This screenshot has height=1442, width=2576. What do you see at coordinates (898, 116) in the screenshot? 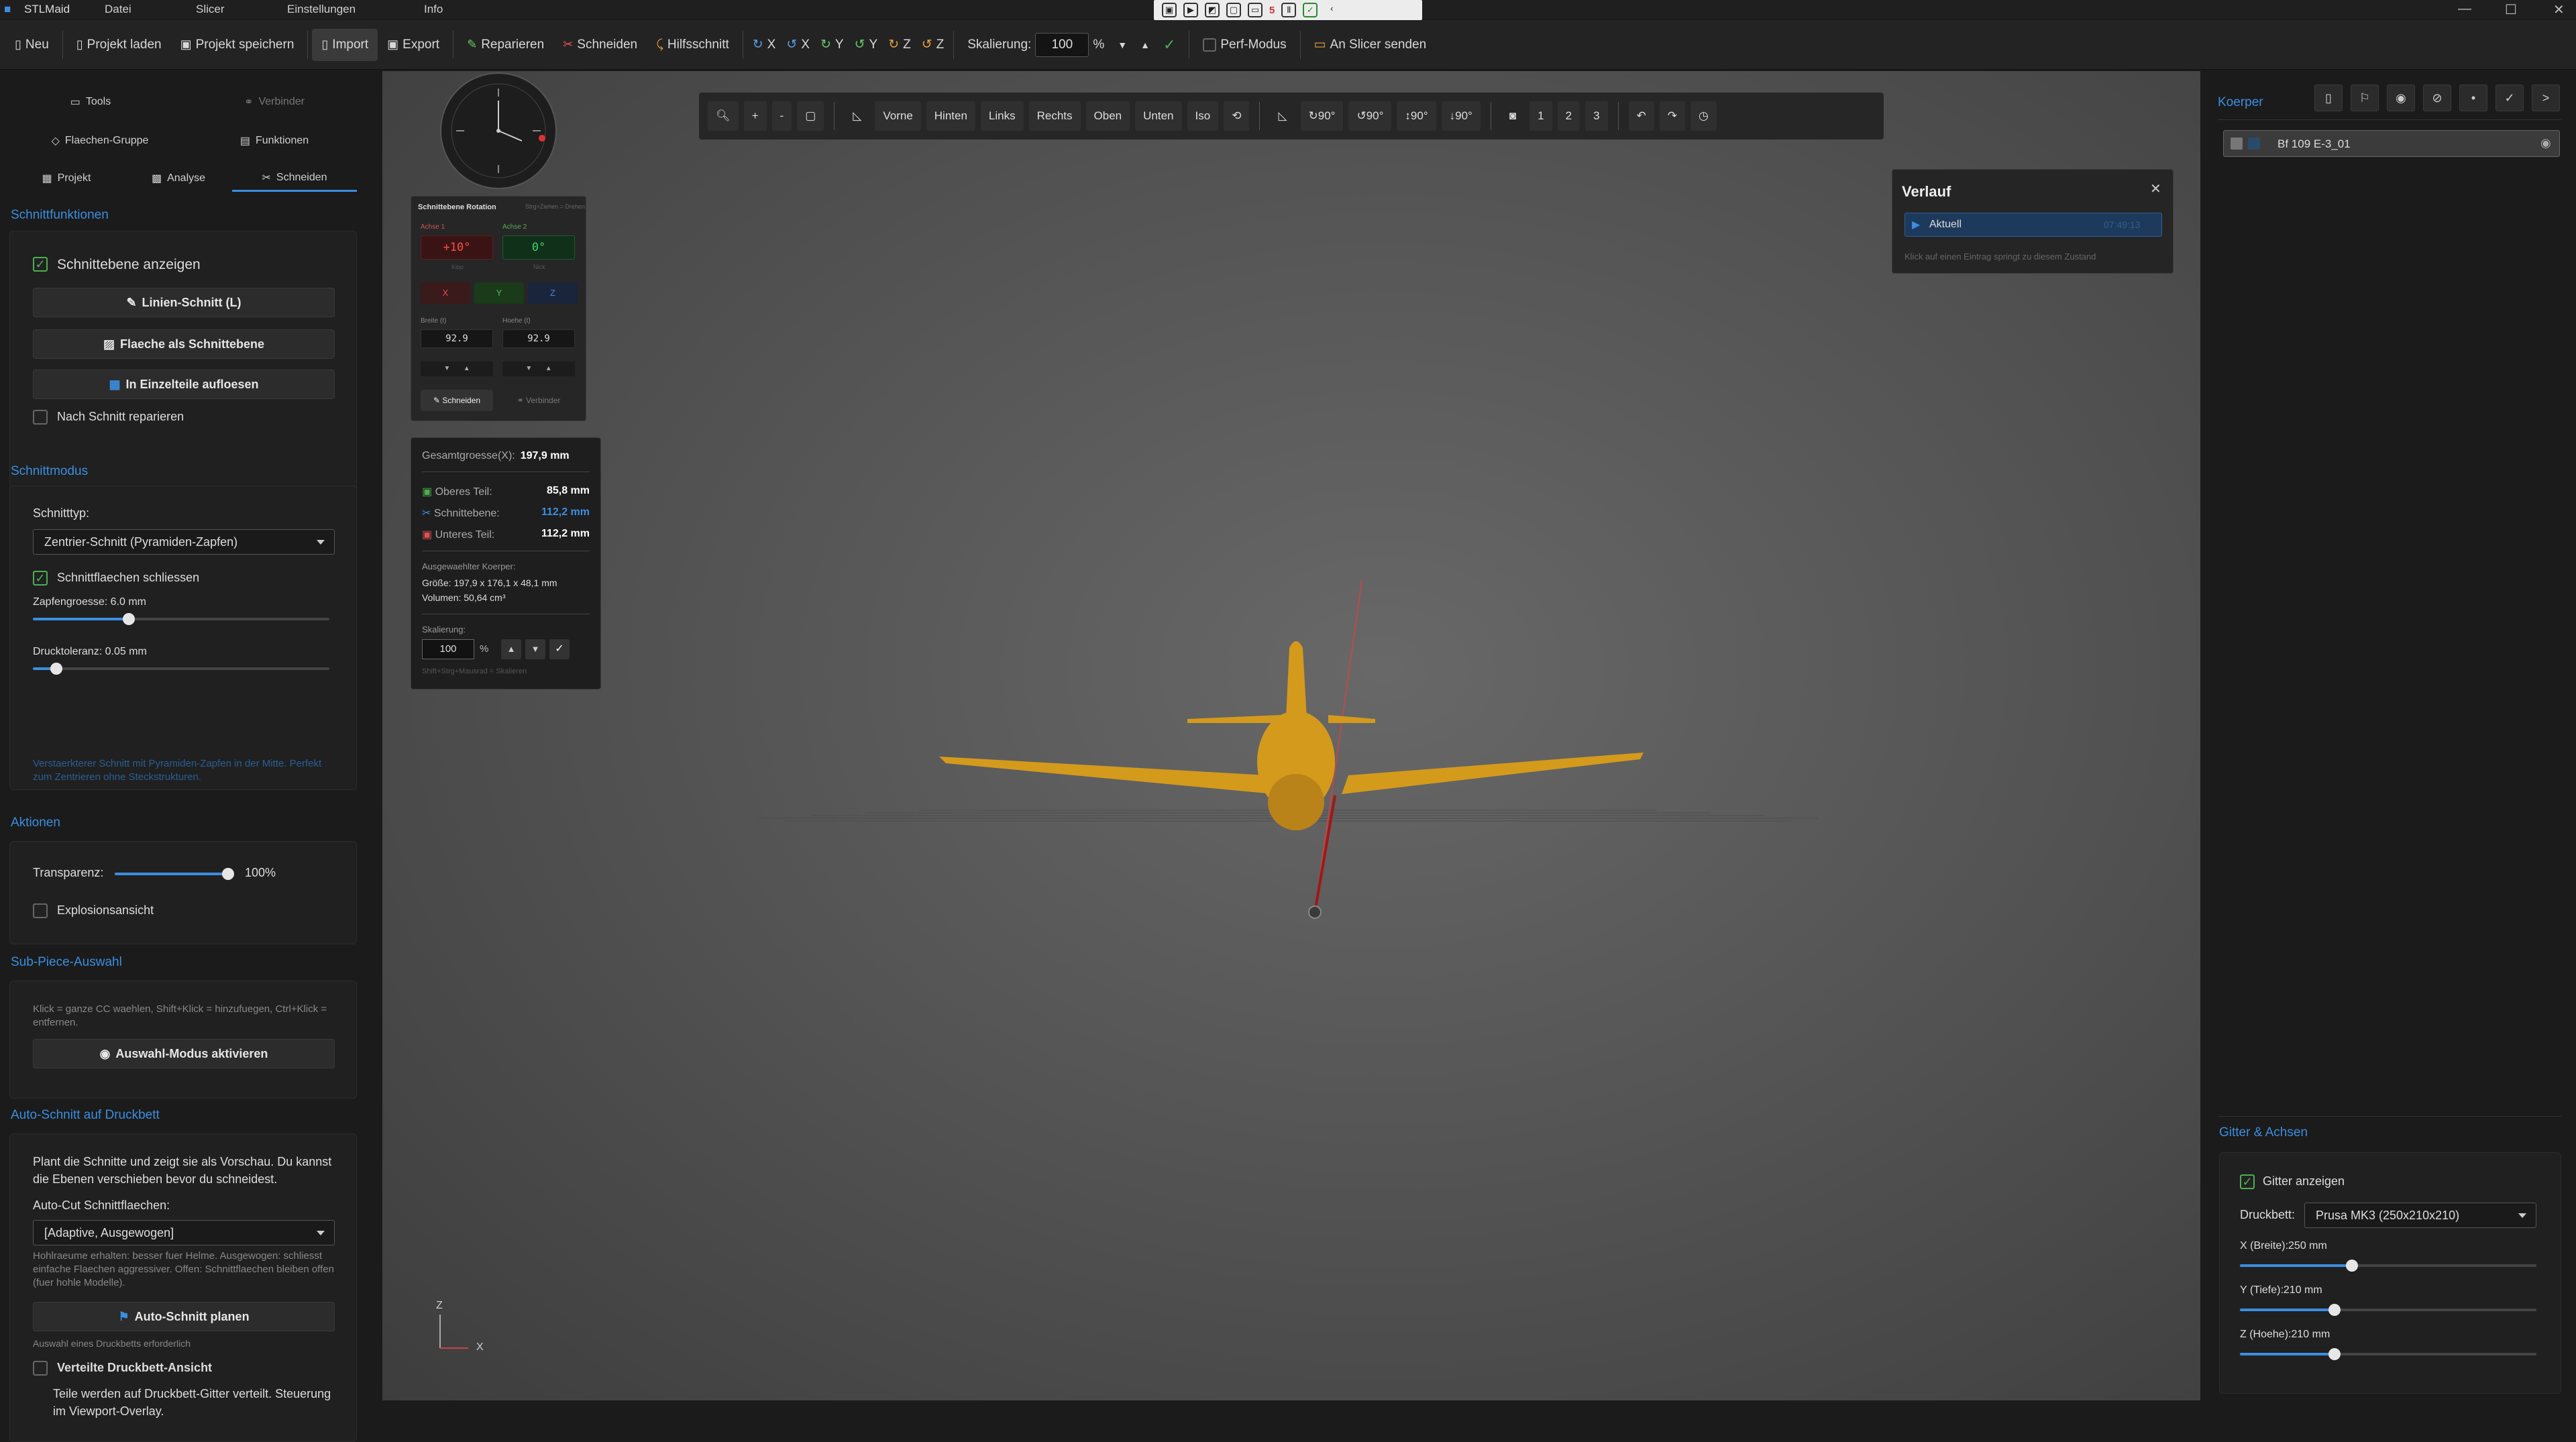
I see `view-front-button: Vorne` at bounding box center [898, 116].